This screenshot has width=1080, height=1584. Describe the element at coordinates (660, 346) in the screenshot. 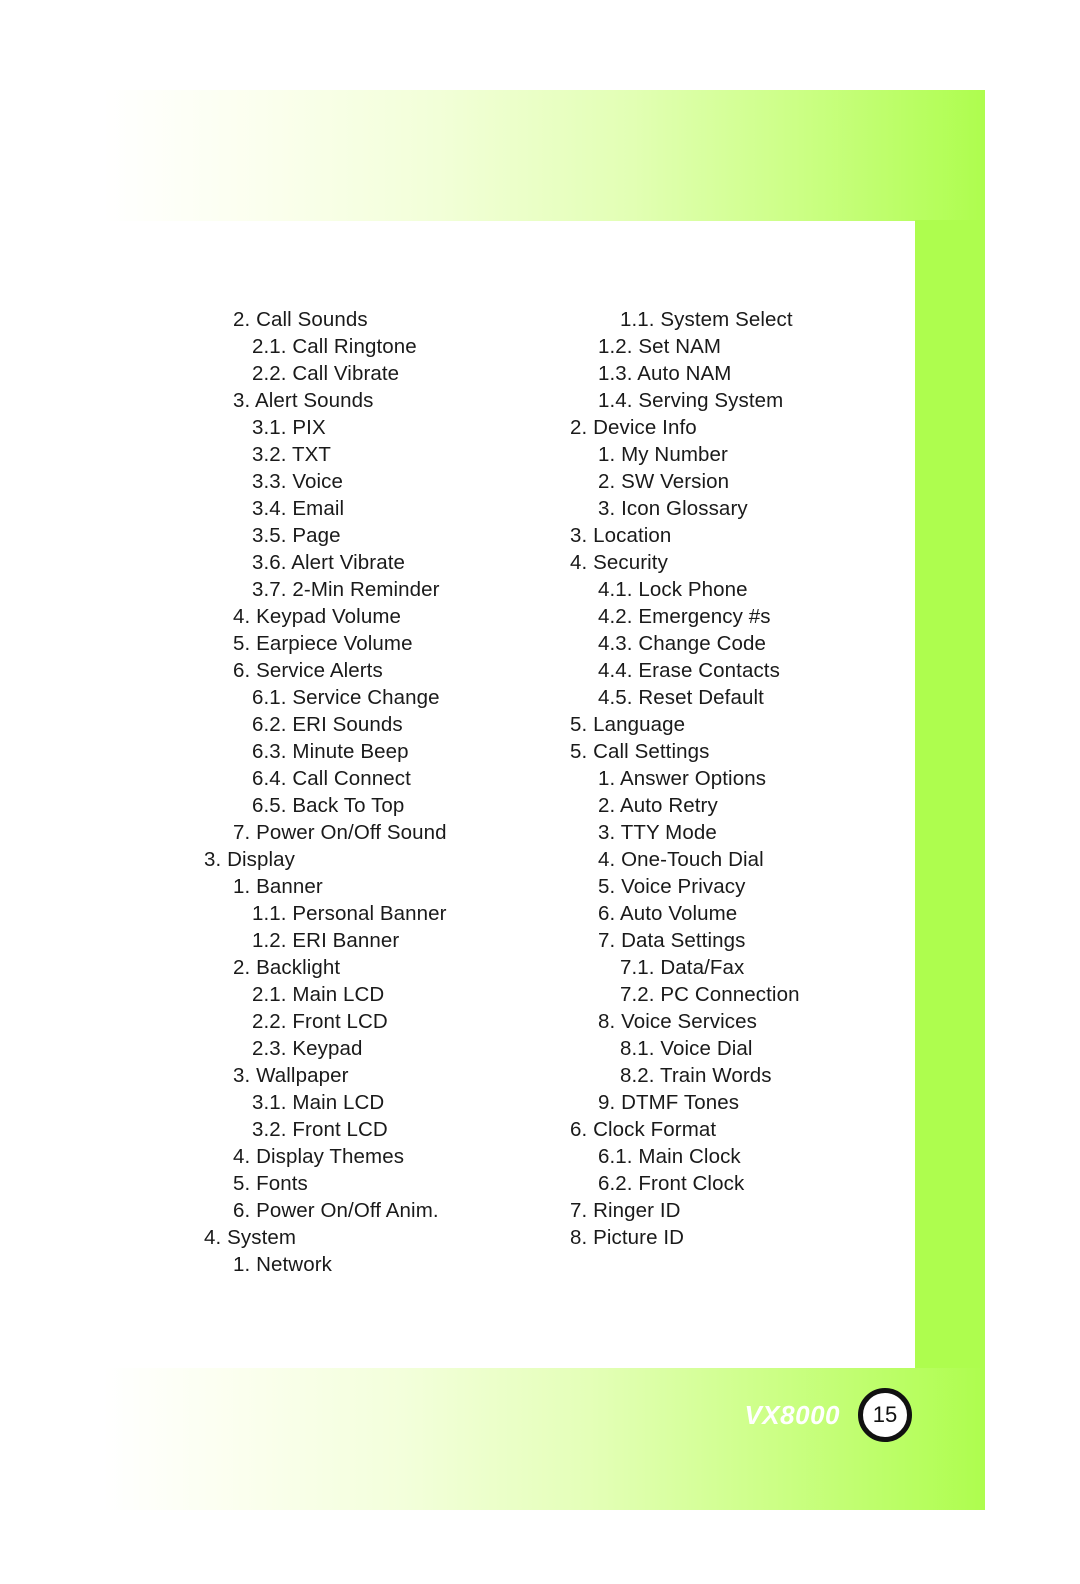

I see `menu-right-item: 1.2. Set NAM` at that location.